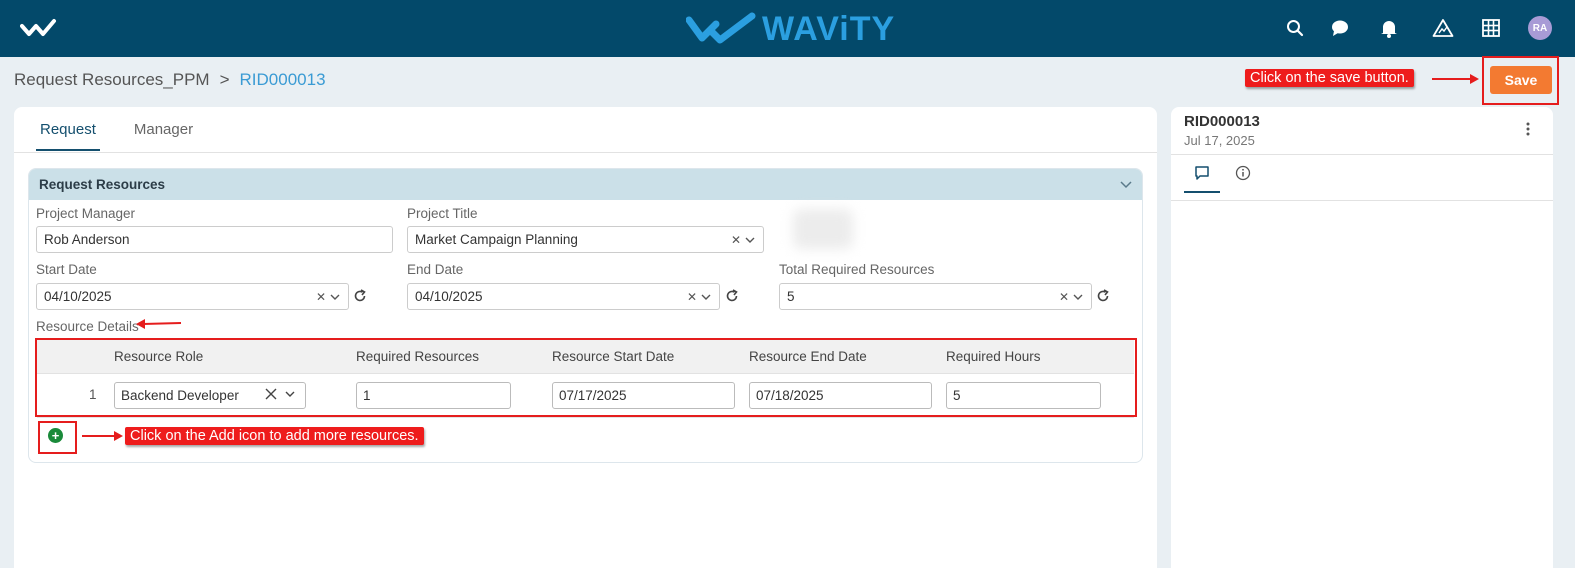 This screenshot has width=1575, height=568. I want to click on brand-check-icon, so click(721, 28).